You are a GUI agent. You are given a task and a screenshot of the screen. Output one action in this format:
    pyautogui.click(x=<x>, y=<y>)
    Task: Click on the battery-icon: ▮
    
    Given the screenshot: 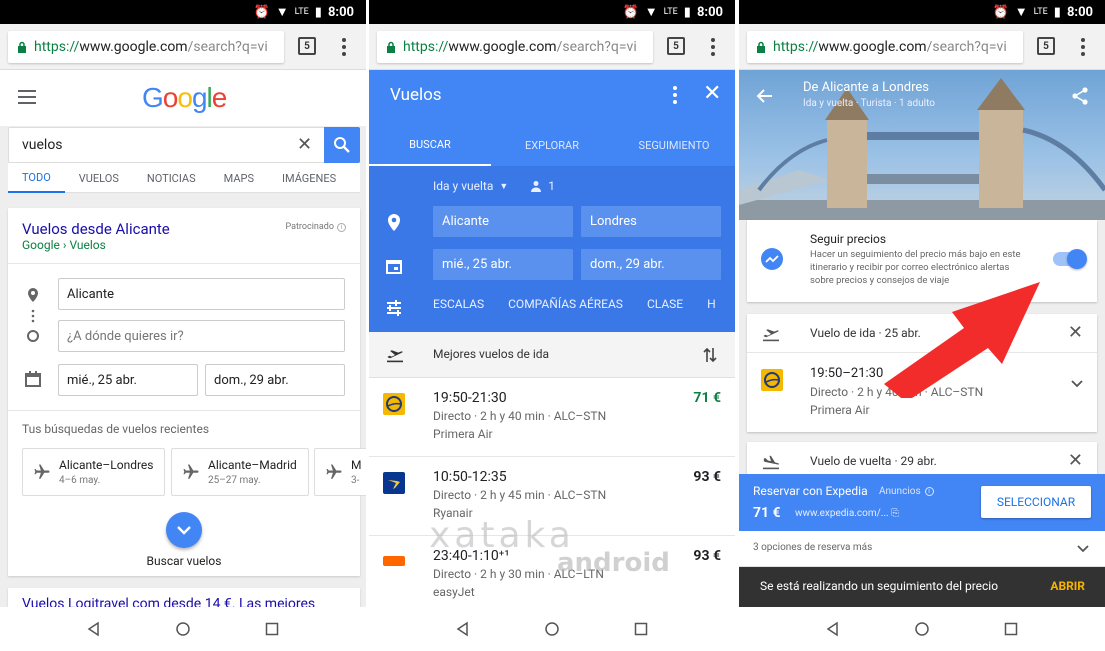 What is the action you would take?
    pyautogui.click(x=1057, y=12)
    